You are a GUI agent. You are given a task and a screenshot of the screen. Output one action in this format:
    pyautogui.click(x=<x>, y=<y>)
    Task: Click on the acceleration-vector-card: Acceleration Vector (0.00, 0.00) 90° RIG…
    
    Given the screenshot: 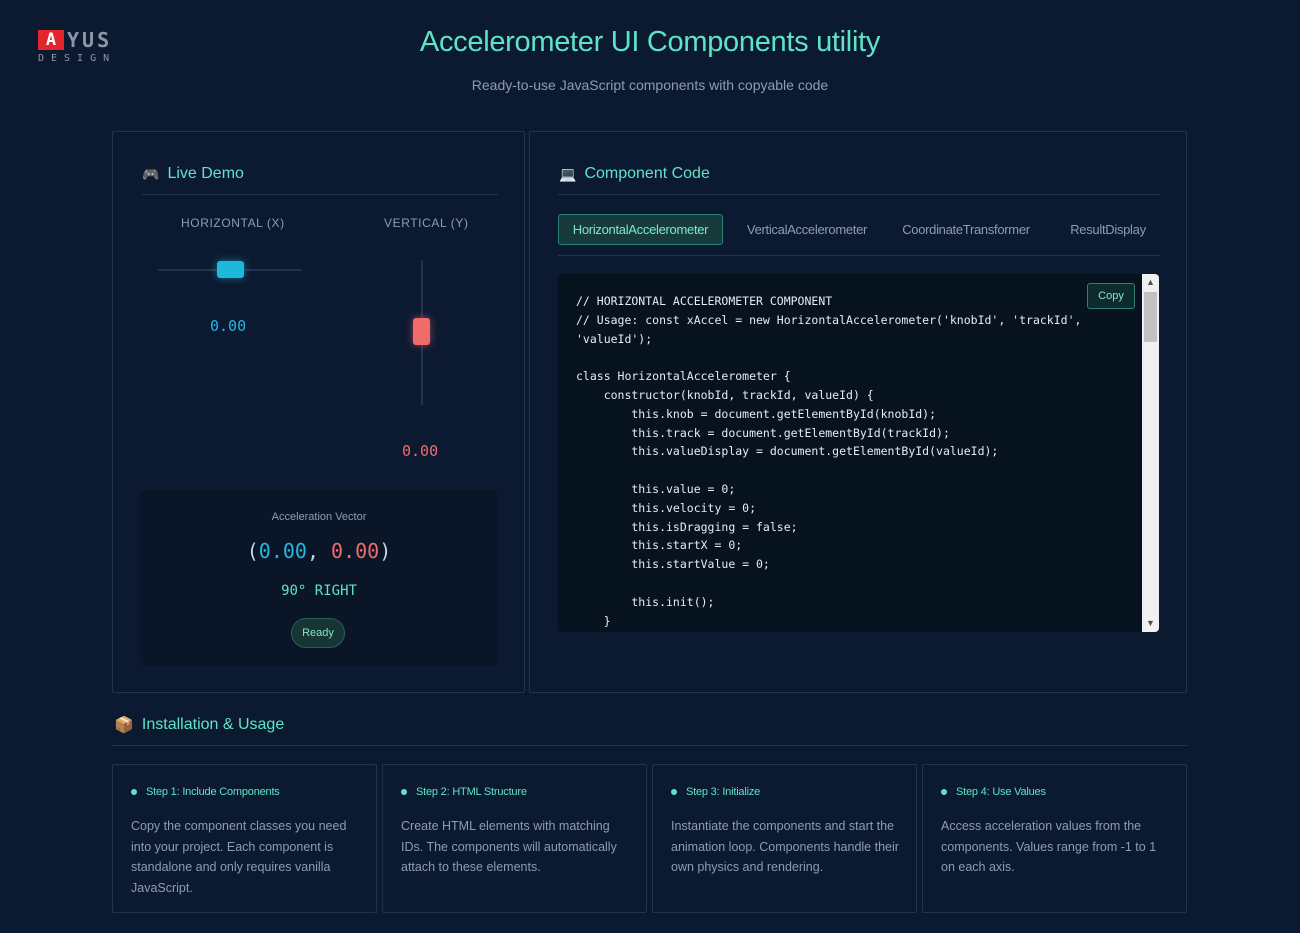 What is the action you would take?
    pyautogui.click(x=319, y=578)
    